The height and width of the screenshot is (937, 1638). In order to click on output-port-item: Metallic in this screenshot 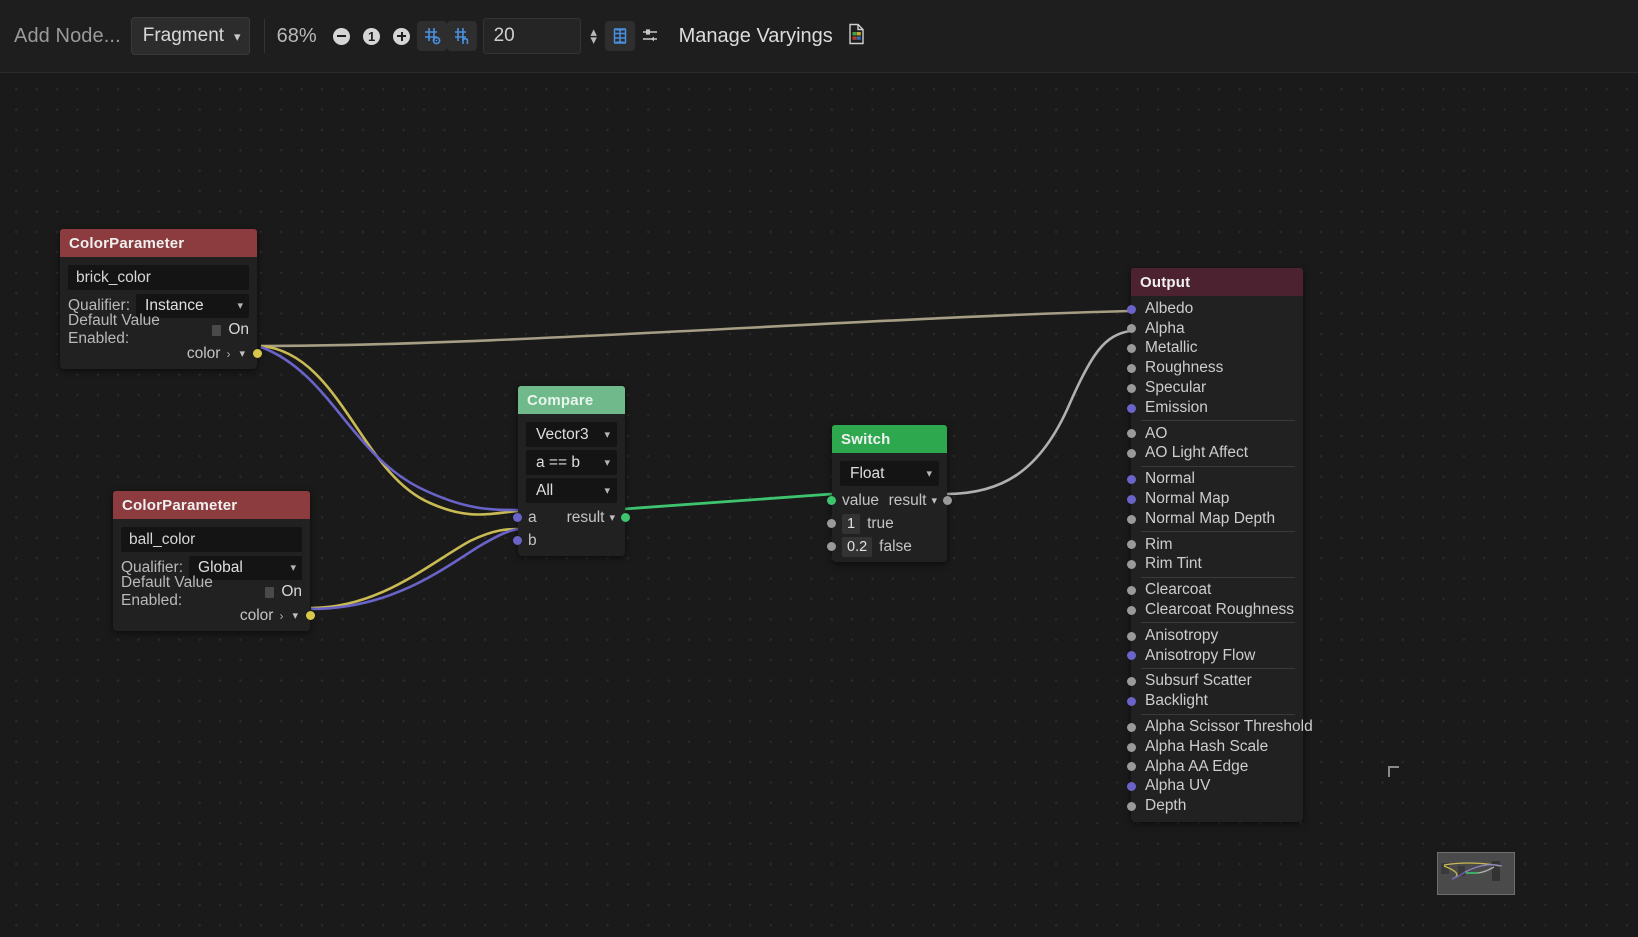, I will do `click(1214, 349)`.